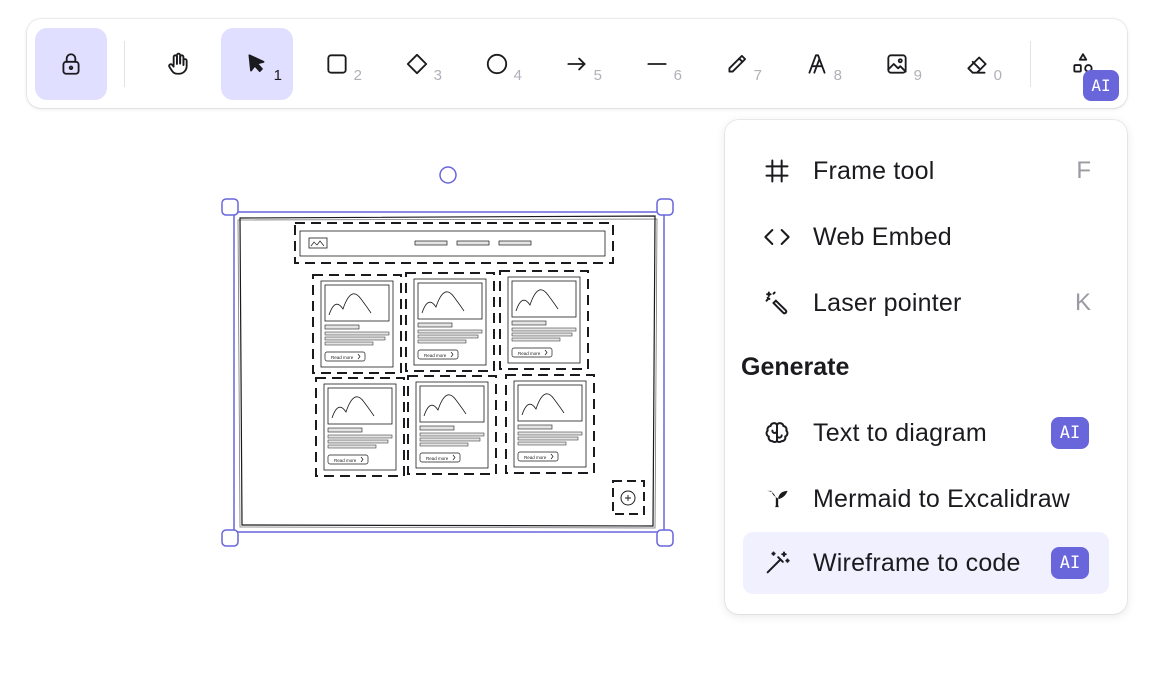 This screenshot has height=676, width=1156. I want to click on menu-item-text-to-diagram: Text to diagram AI, so click(926, 433).